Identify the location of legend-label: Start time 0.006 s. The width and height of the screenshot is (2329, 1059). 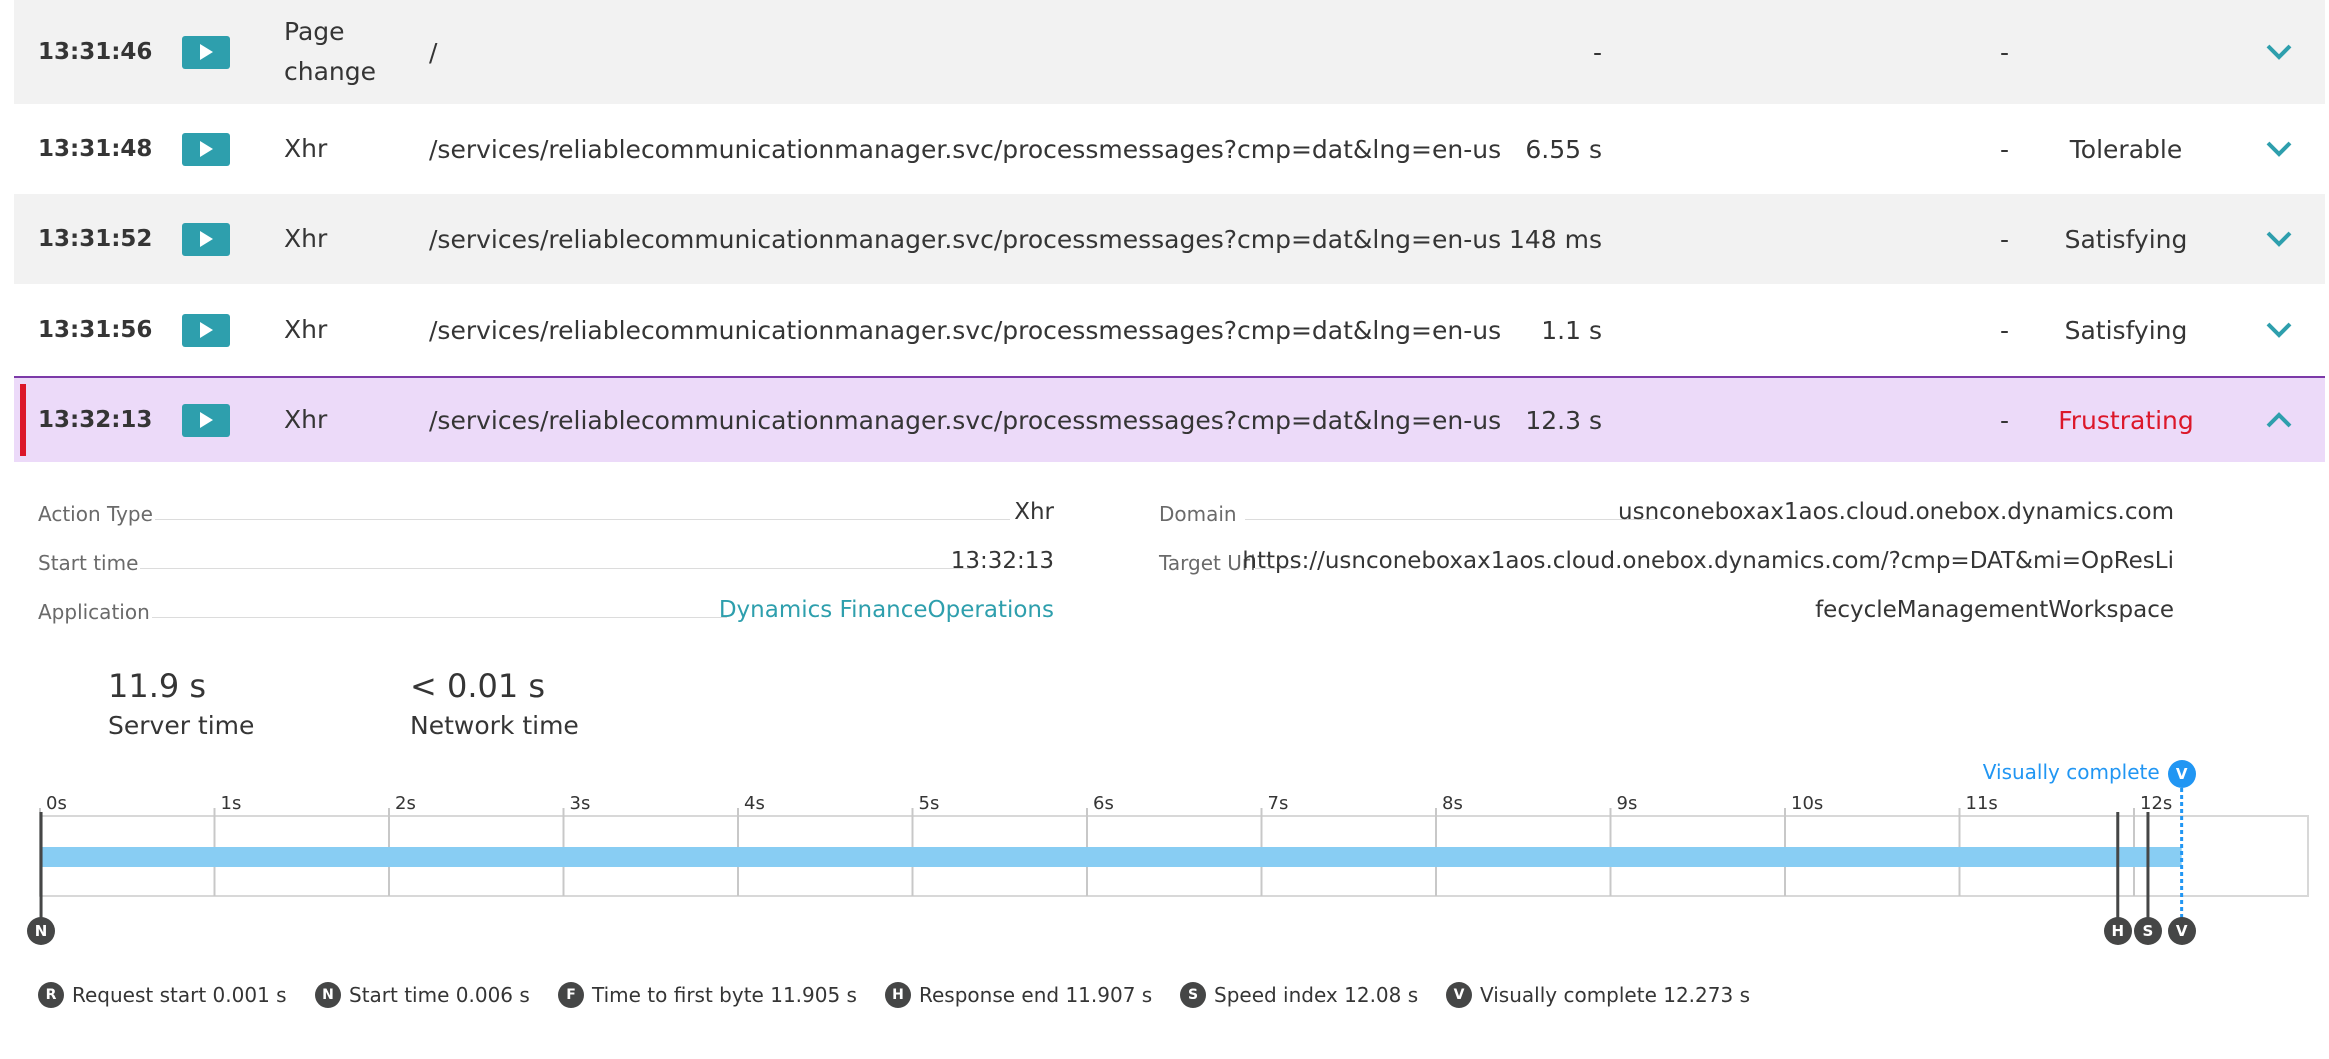
(439, 995).